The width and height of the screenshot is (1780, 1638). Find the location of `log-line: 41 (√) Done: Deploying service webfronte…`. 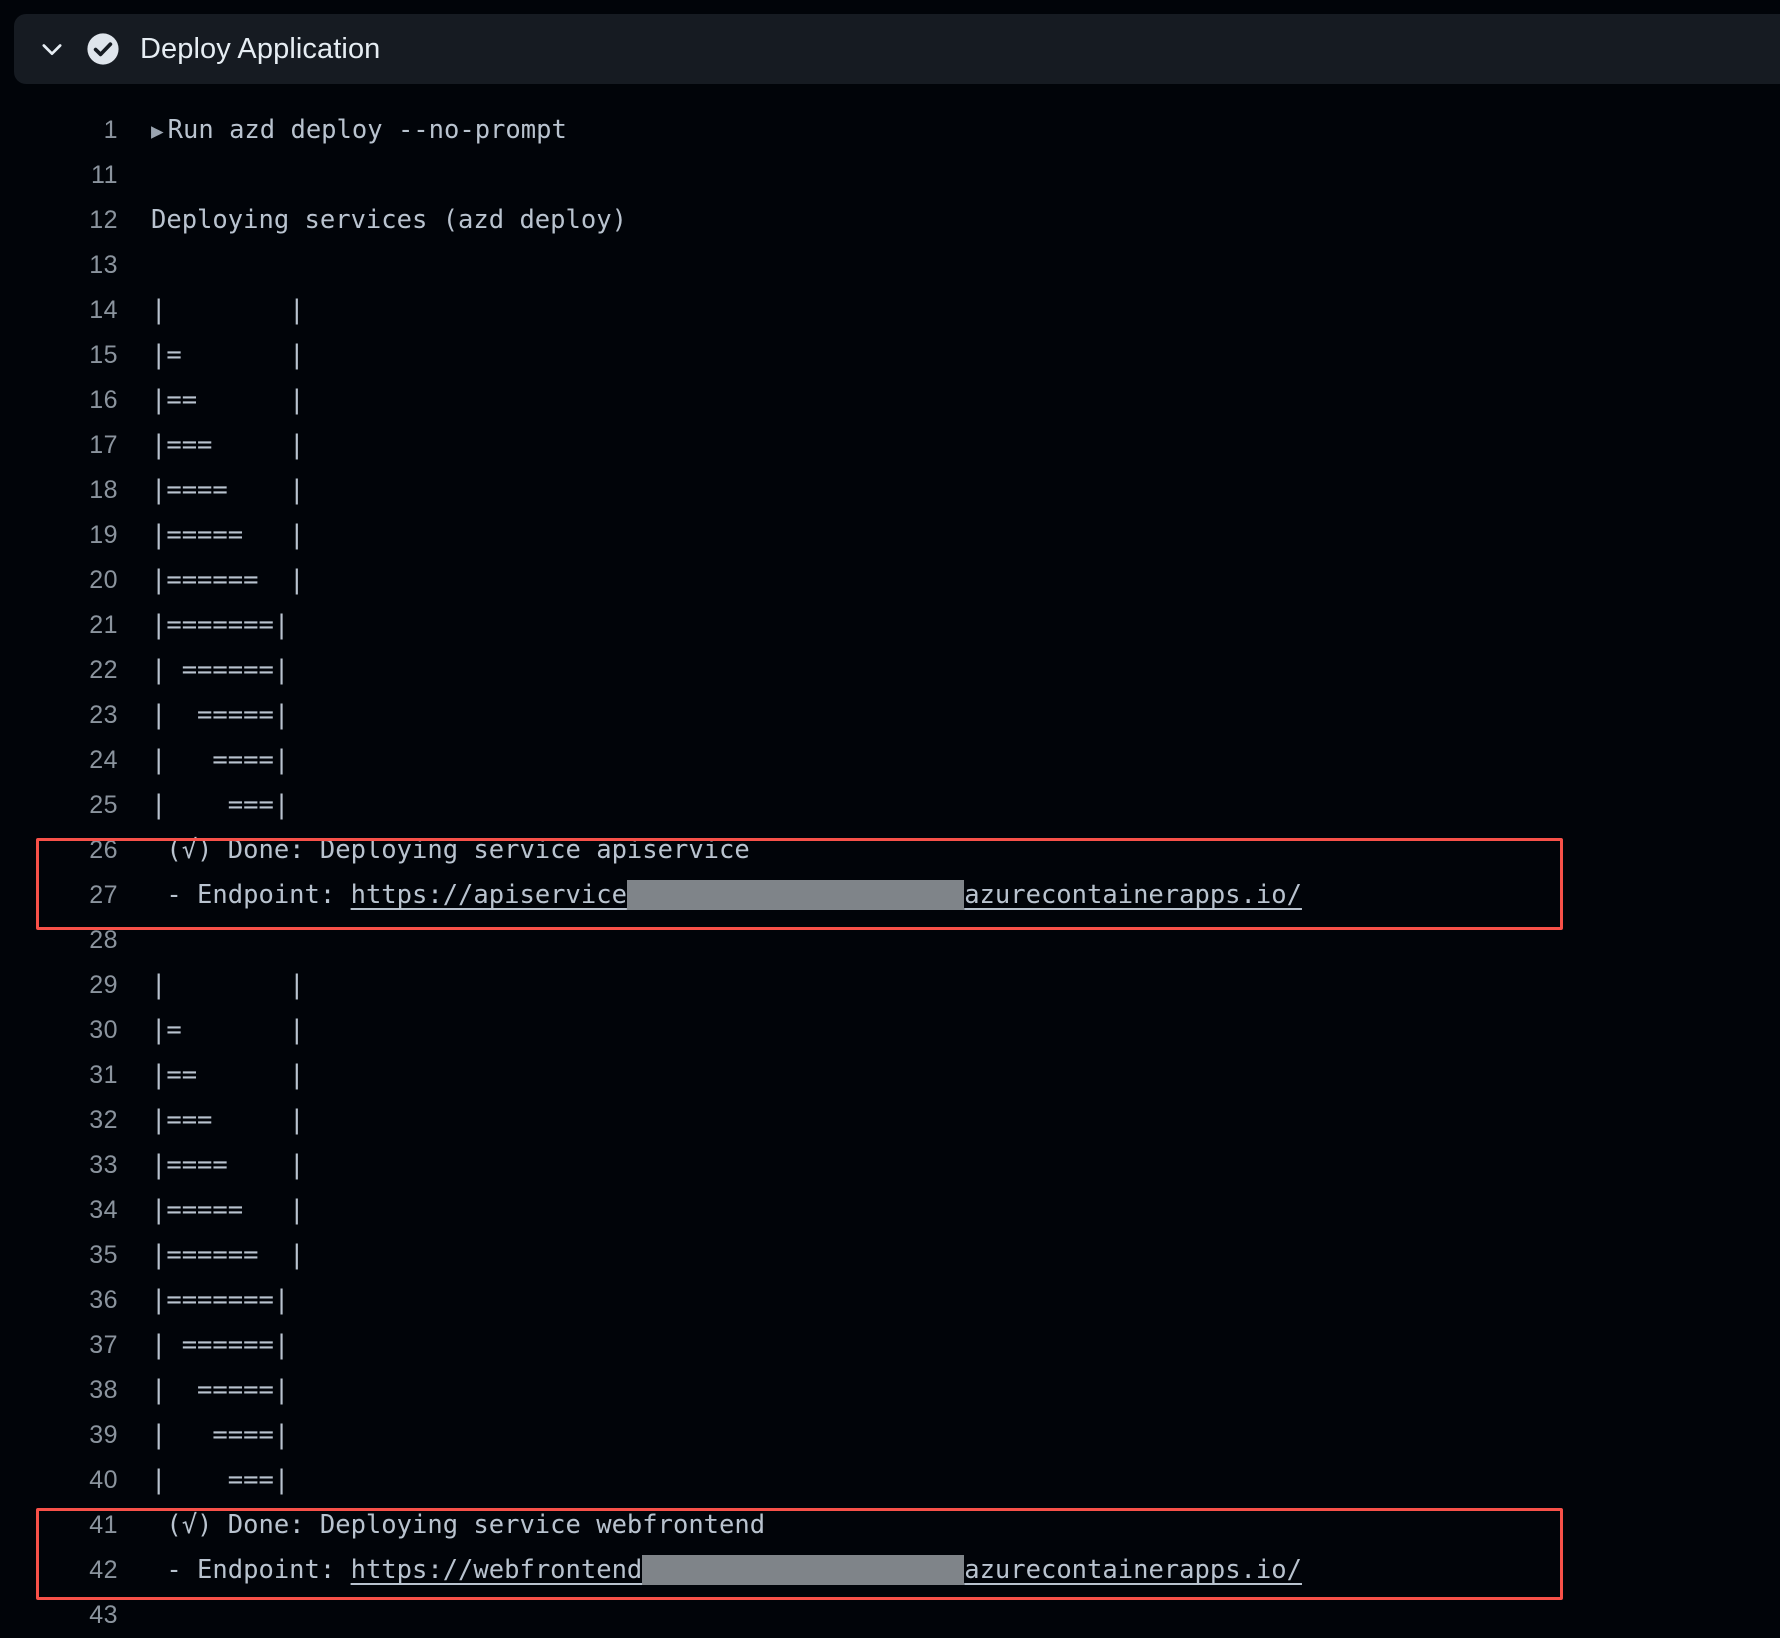

log-line: 41 (√) Done: Deploying service webfronte… is located at coordinates (890, 1525).